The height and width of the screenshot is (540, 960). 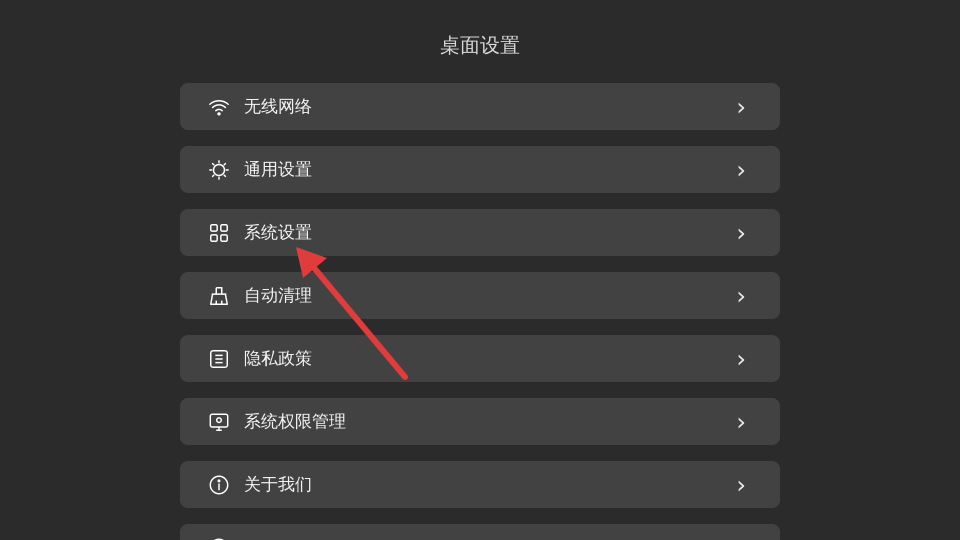 I want to click on settings-item: 自动清理 ›, so click(x=480, y=295).